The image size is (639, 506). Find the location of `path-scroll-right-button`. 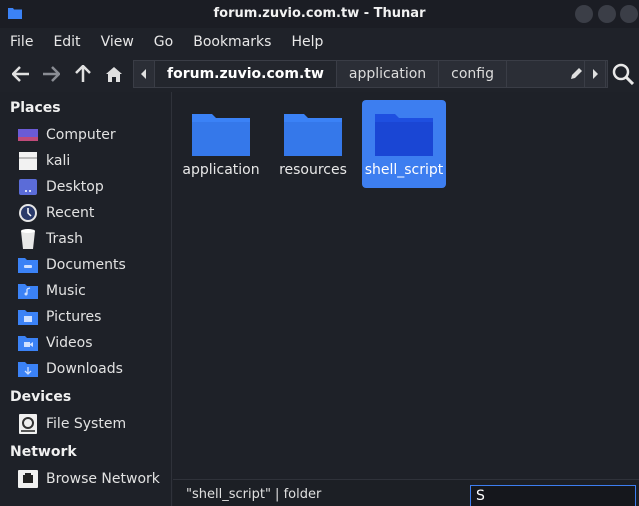

path-scroll-right-button is located at coordinates (595, 74).